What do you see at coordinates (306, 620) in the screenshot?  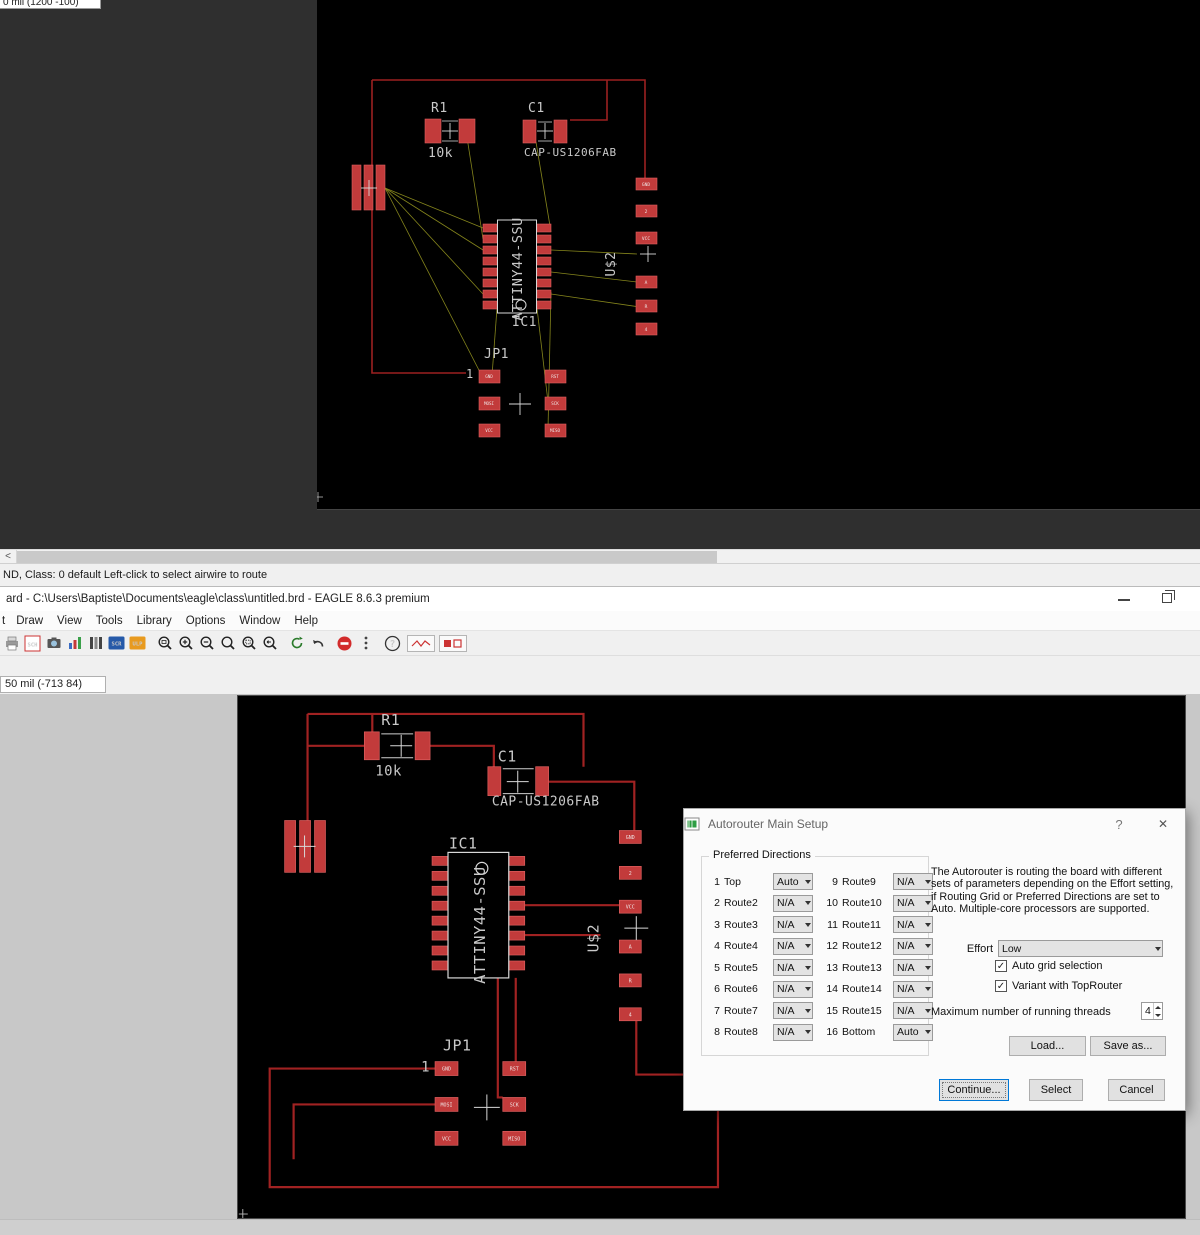 I see `menu-item-help: Help` at bounding box center [306, 620].